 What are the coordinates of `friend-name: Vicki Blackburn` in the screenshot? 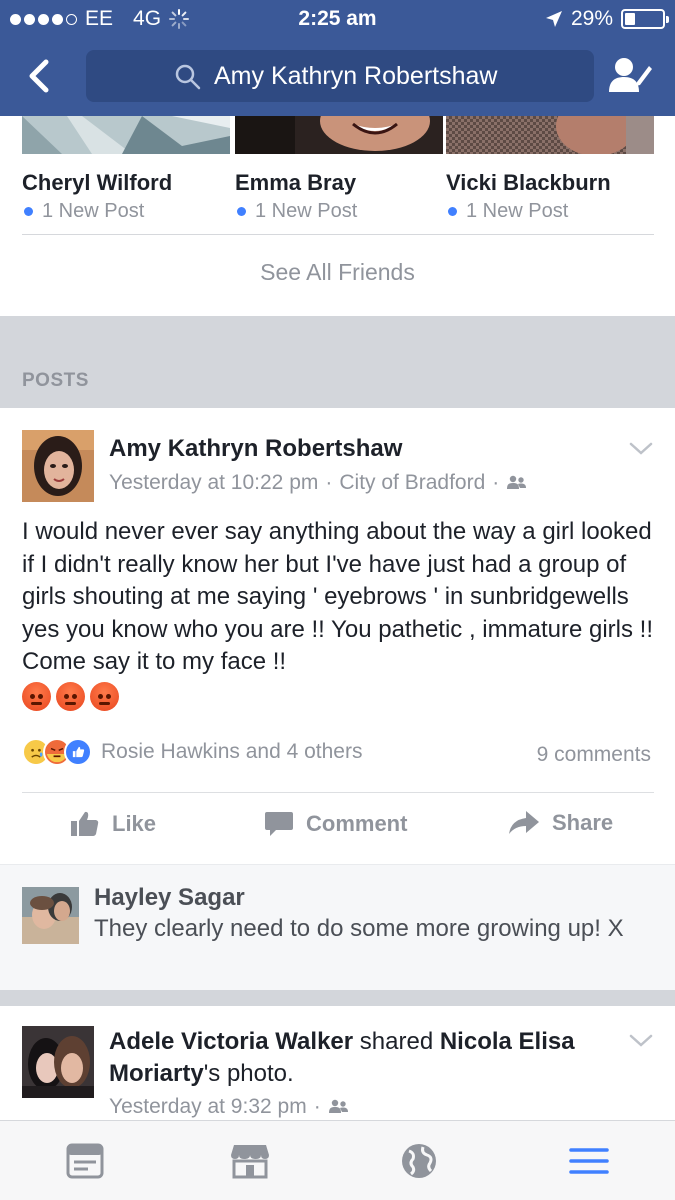 It's located at (550, 183).